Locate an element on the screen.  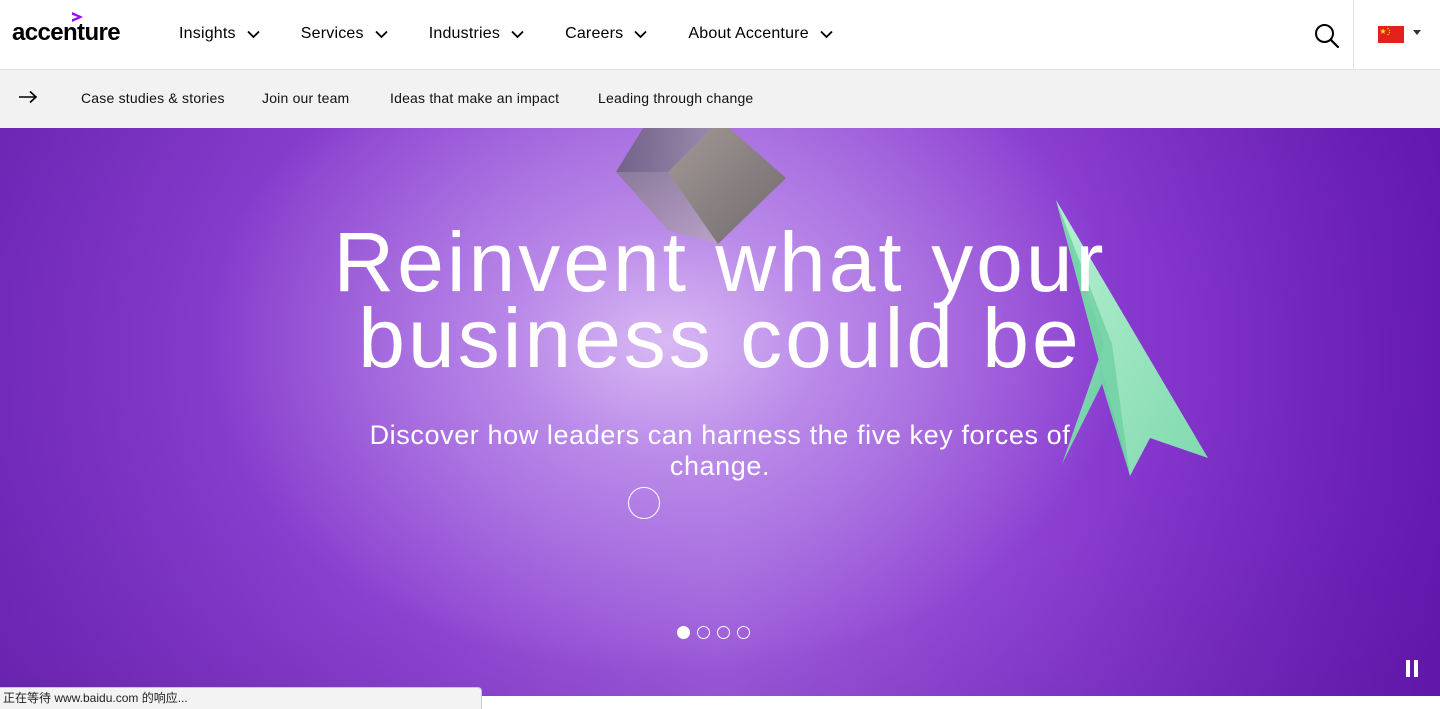
nav-item-services: Services is located at coordinates (344, 34).